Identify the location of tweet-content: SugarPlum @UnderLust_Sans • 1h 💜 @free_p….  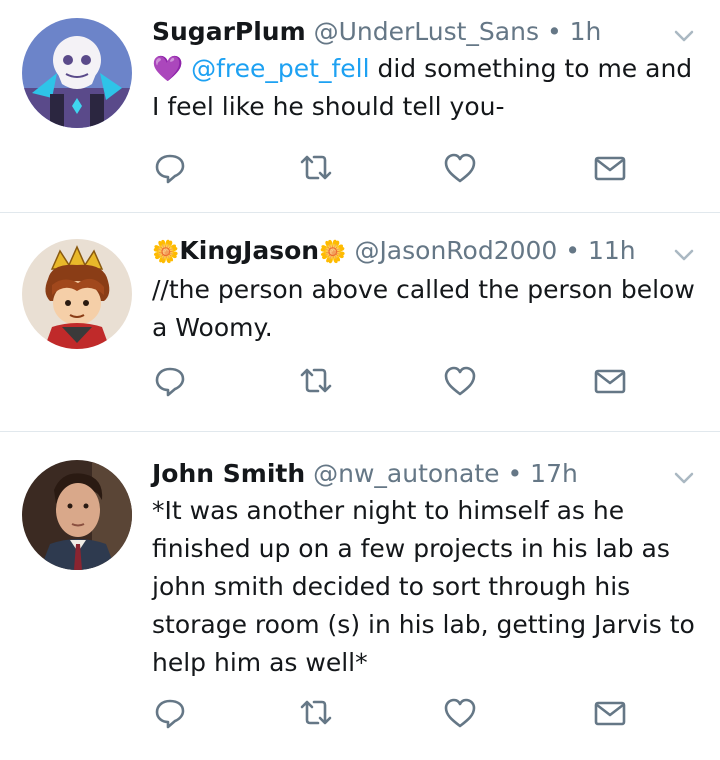
(424, 70).